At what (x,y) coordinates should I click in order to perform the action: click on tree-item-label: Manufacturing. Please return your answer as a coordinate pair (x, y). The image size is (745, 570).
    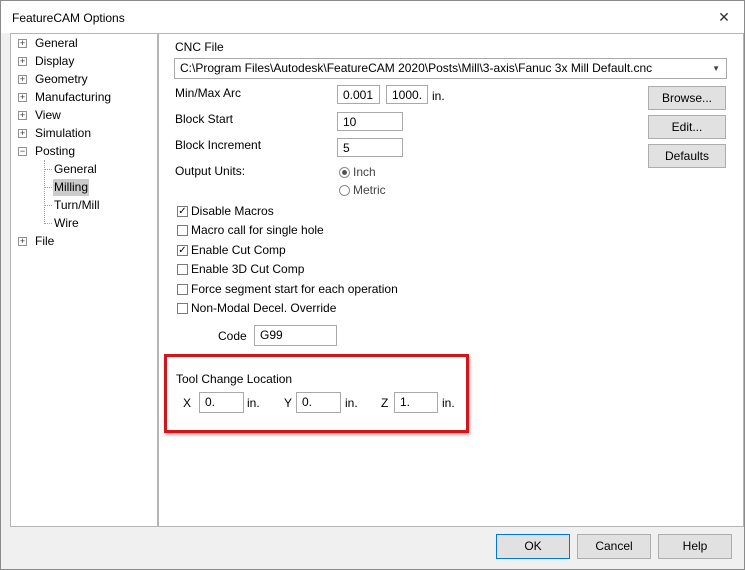
    Looking at the image, I should click on (73, 97).